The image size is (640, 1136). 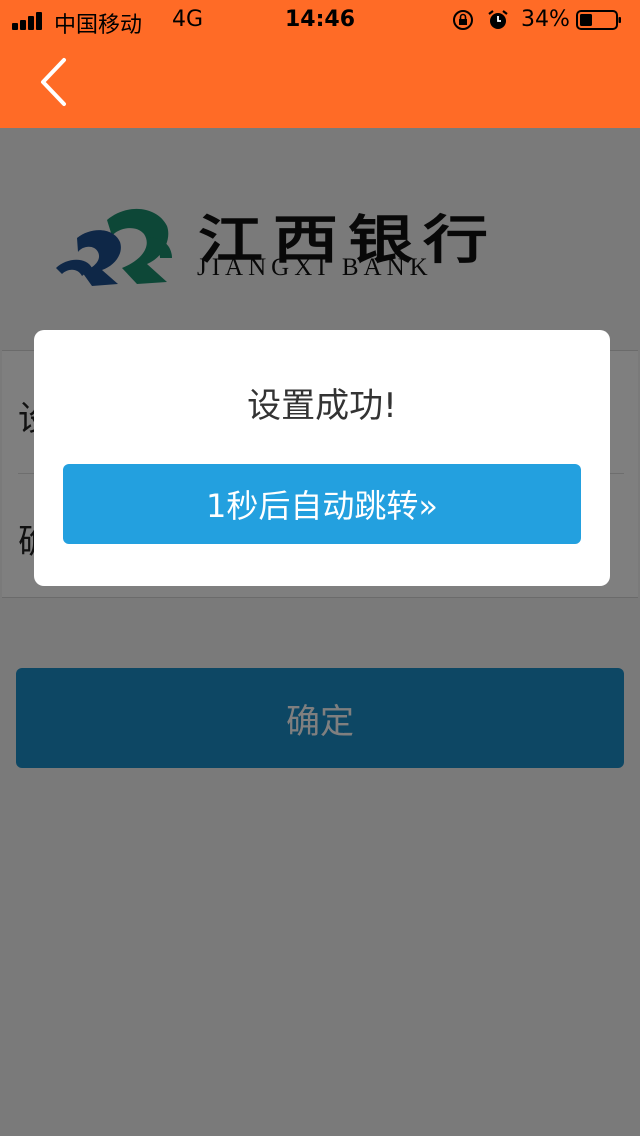 I want to click on status-bar: 中国移动 4G 14:46 34%, so click(x=320, y=20).